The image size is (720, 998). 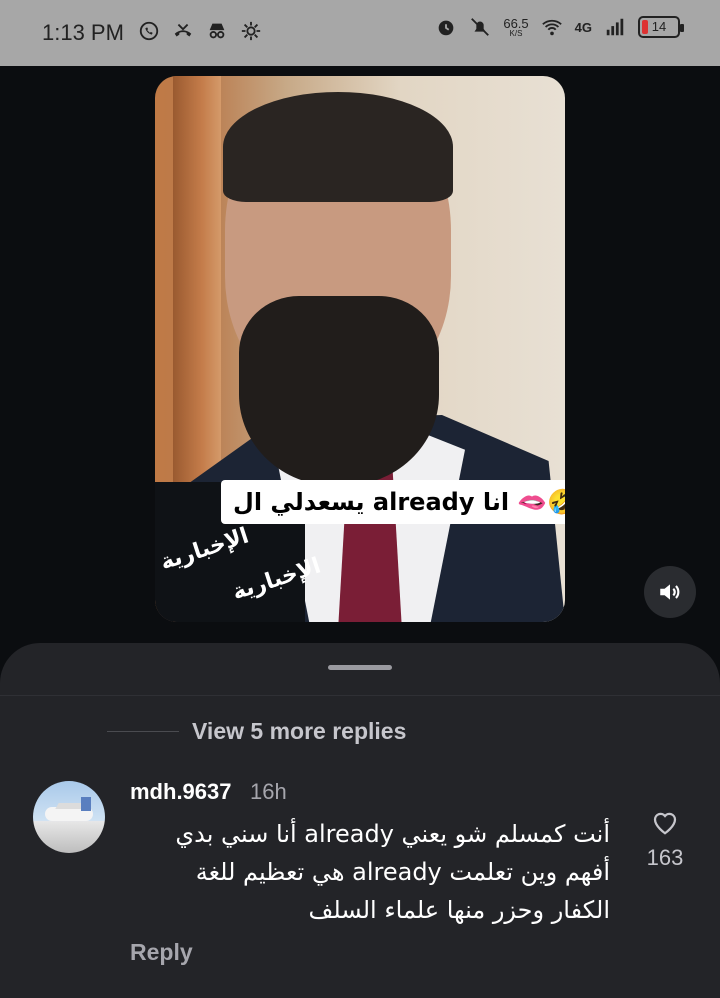 What do you see at coordinates (149, 31) in the screenshot?
I see `whatsapp-icon` at bounding box center [149, 31].